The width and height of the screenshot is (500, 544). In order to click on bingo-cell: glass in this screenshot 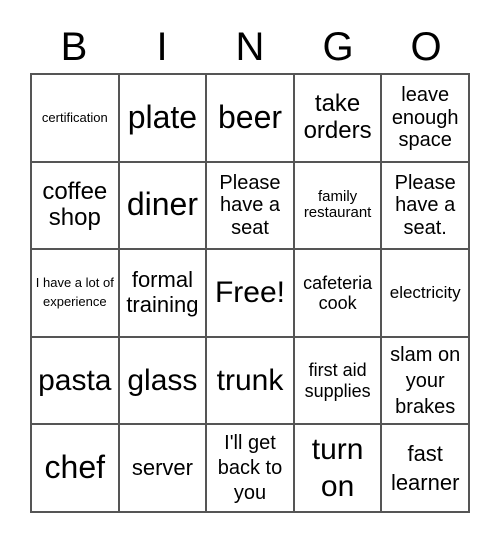, I will do `click(162, 380)`.